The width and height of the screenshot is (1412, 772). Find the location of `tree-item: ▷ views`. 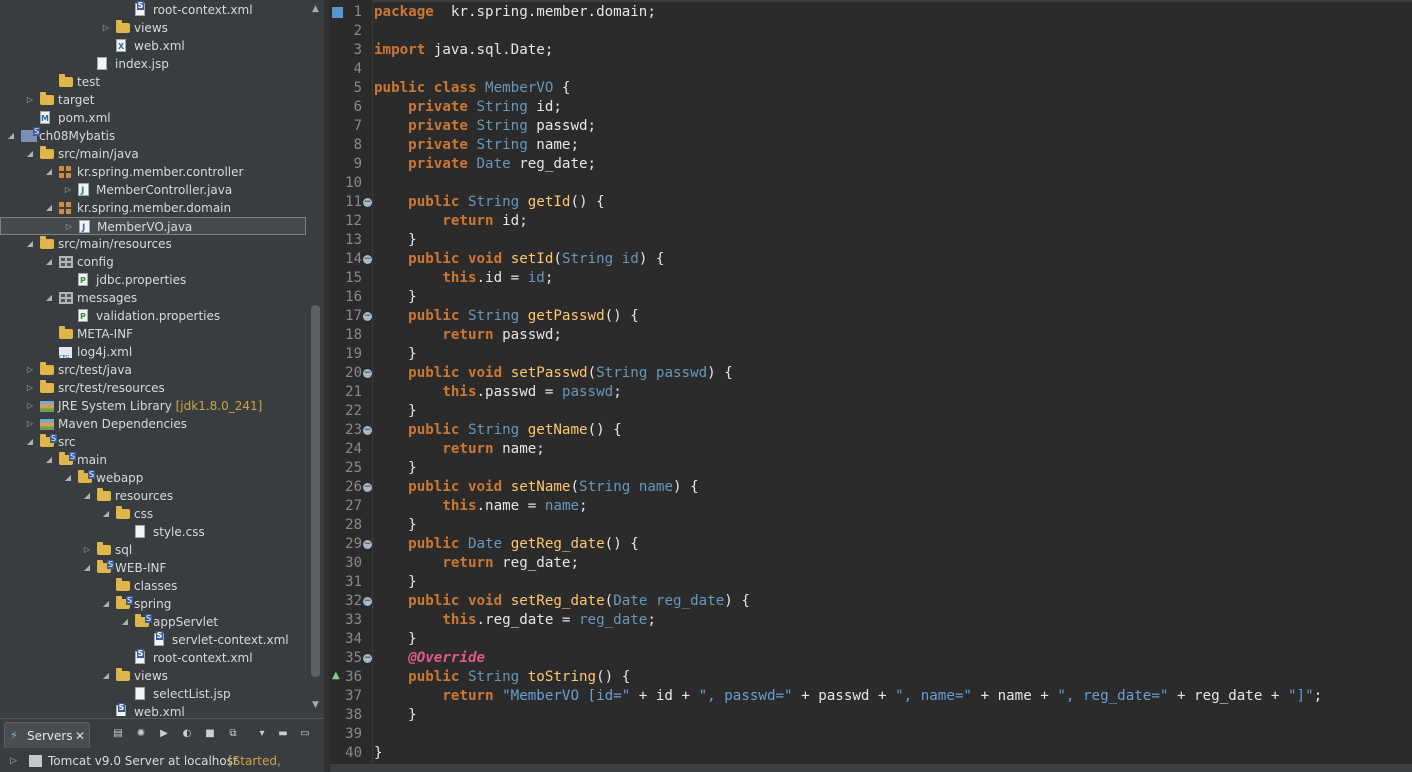

tree-item: ▷ views is located at coordinates (153, 28).